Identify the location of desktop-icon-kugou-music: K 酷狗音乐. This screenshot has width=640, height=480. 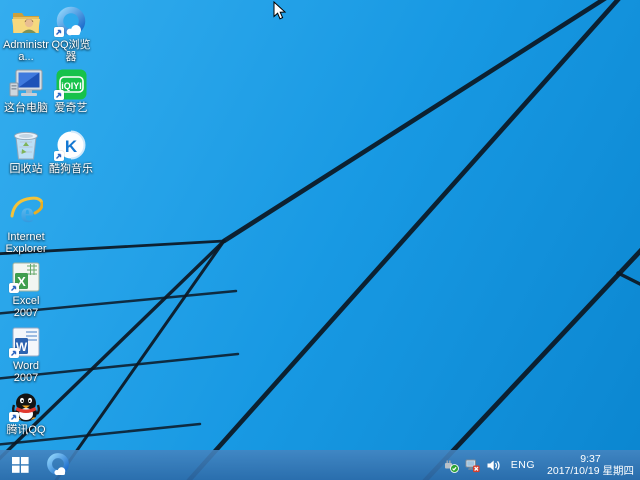
(71, 152).